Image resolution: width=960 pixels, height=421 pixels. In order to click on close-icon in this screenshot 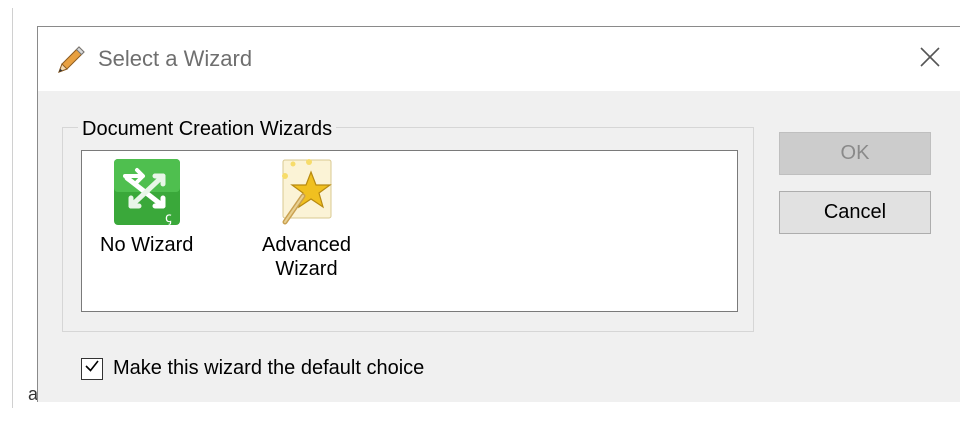, I will do `click(930, 59)`.